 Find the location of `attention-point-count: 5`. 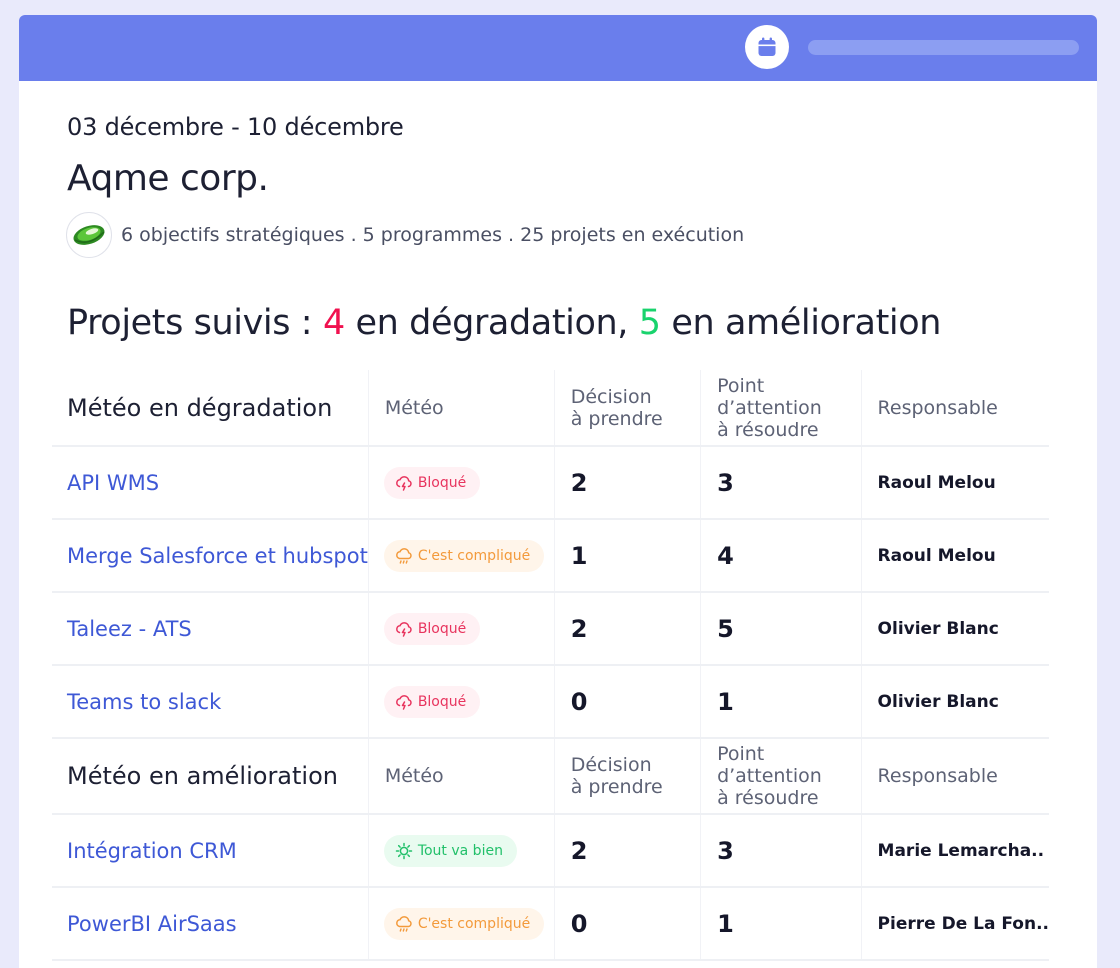

attention-point-count: 5 is located at coordinates (781, 629).